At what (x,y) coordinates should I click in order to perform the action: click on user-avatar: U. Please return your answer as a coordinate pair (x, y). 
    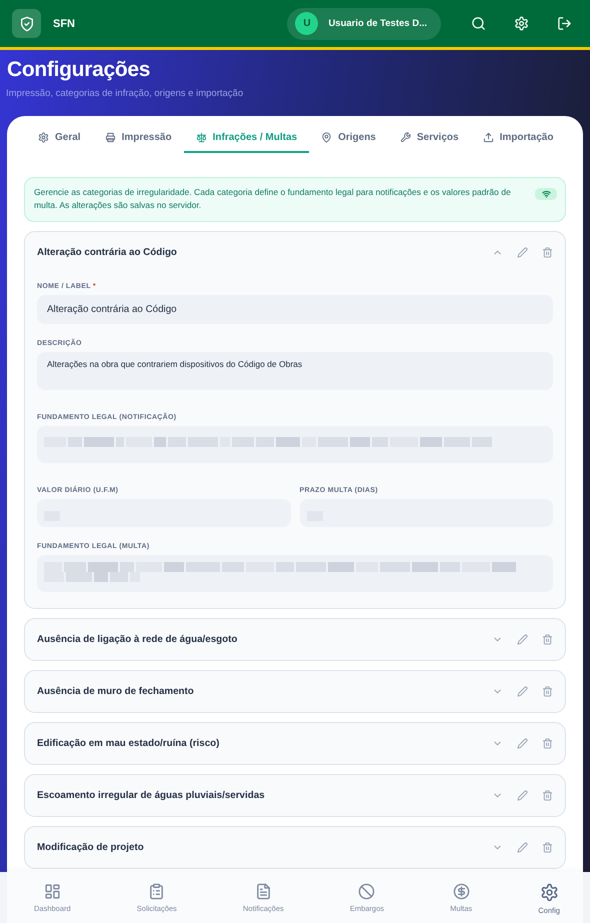
    Looking at the image, I should click on (306, 23).